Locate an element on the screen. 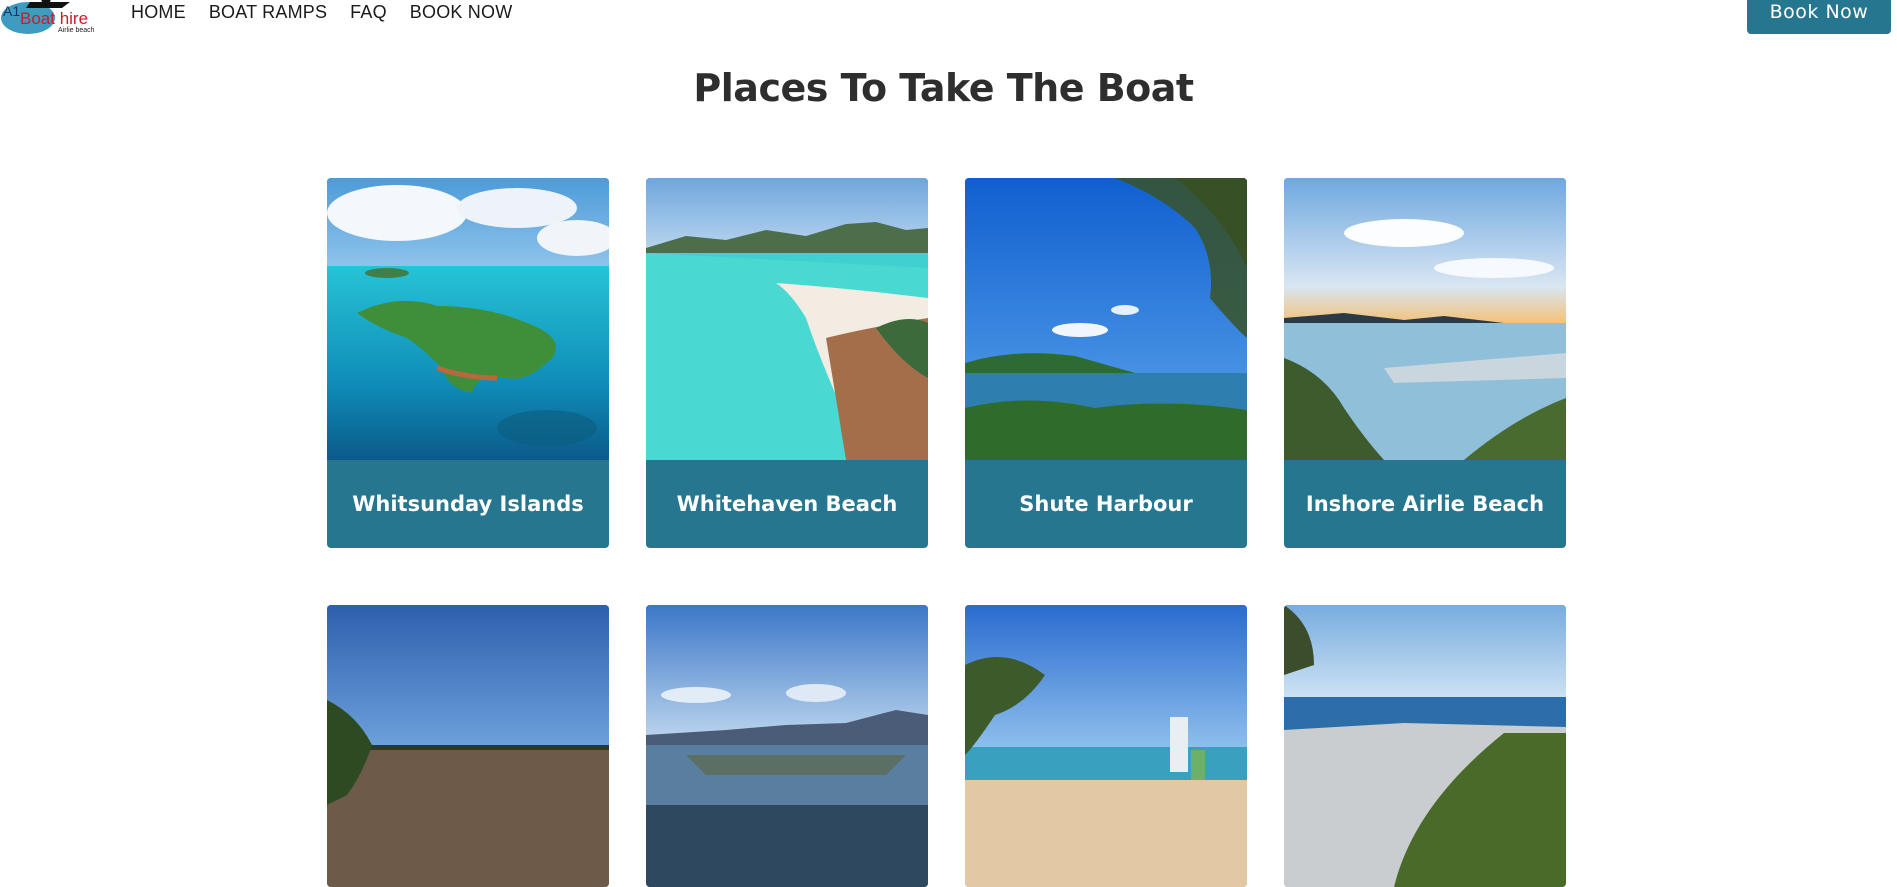  book-now-button: Book Now is located at coordinates (1819, 17).